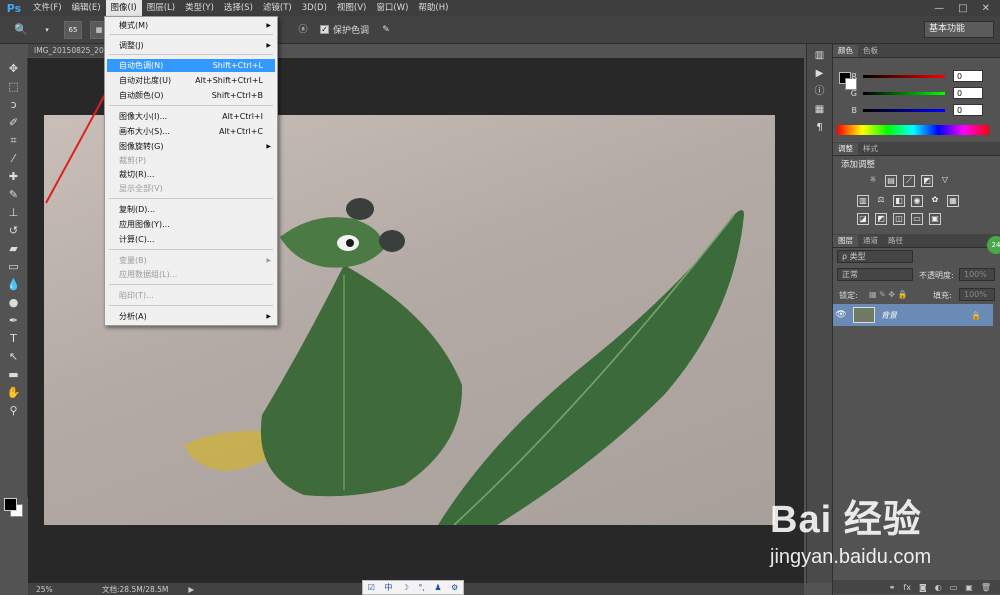  Describe the element at coordinates (968, 110) in the screenshot. I see `slider-b-value: 0` at that location.